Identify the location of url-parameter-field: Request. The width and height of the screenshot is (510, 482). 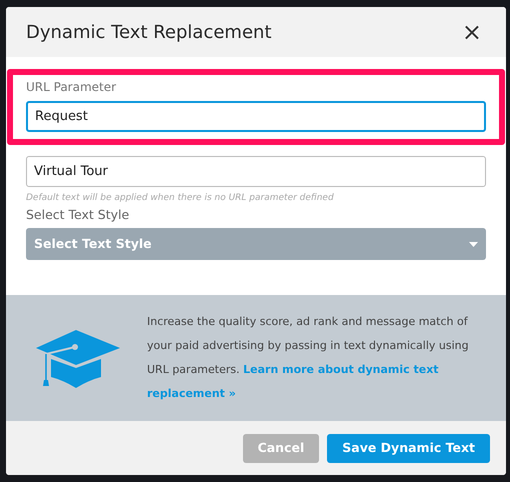
(256, 116).